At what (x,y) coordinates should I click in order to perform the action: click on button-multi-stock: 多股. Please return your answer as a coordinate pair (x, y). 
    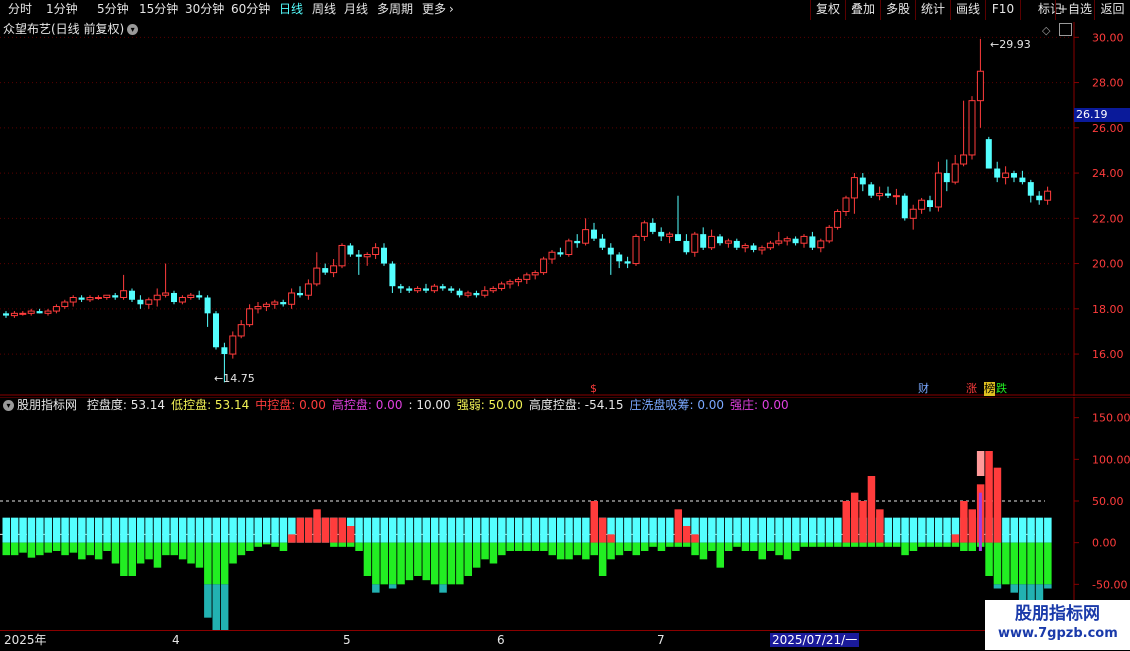
    Looking at the image, I should click on (897, 10).